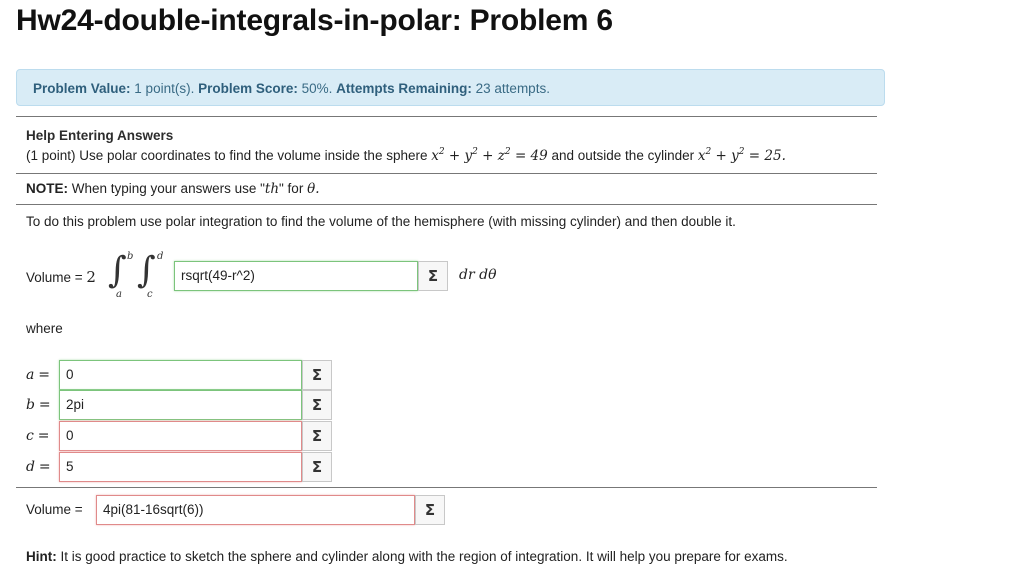  What do you see at coordinates (38, 405) in the screenshot?
I see `limit-label-b: b =` at bounding box center [38, 405].